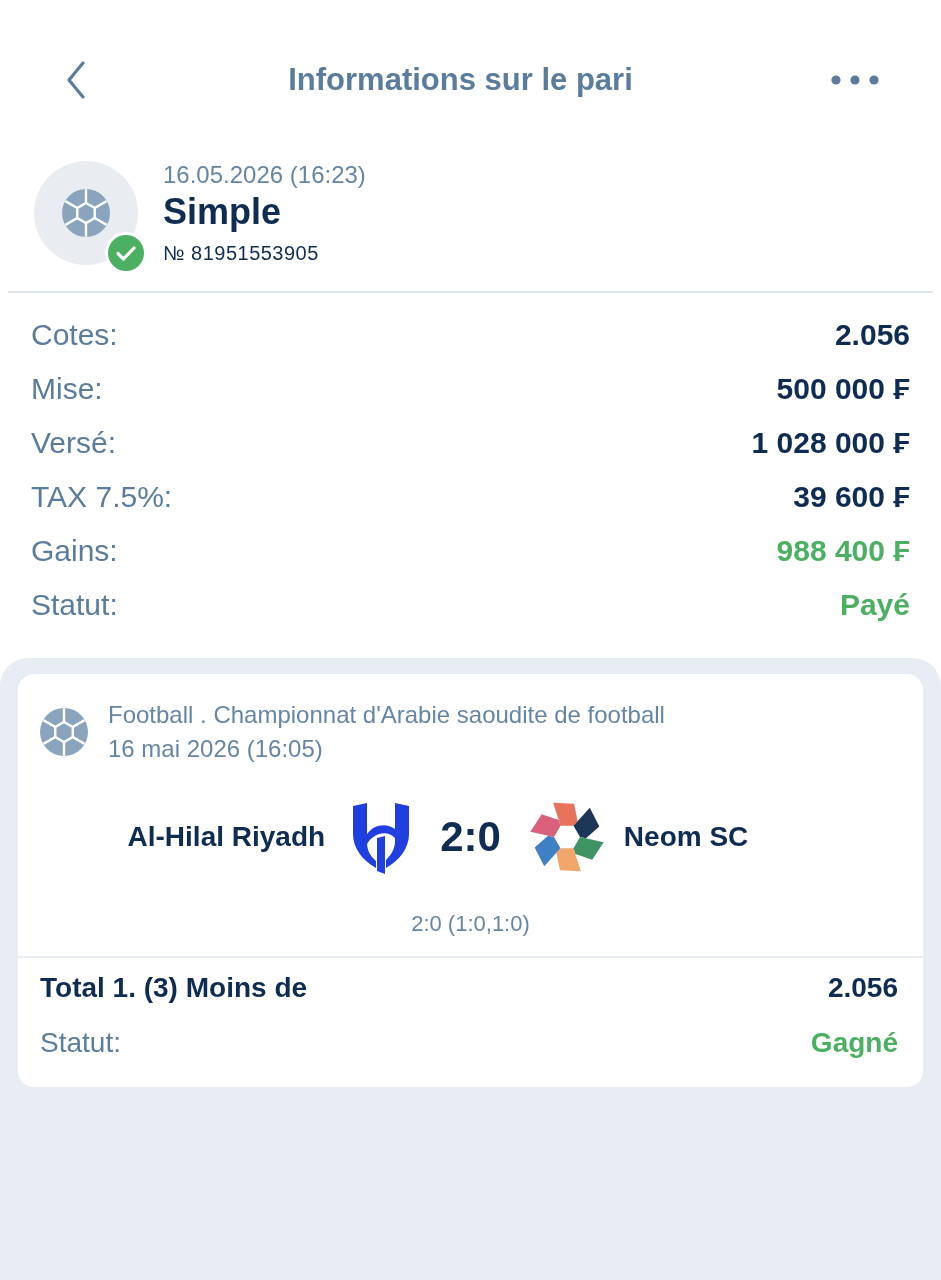 The height and width of the screenshot is (1280, 941). I want to click on summary-value: 39 600 ₣, so click(851, 497).